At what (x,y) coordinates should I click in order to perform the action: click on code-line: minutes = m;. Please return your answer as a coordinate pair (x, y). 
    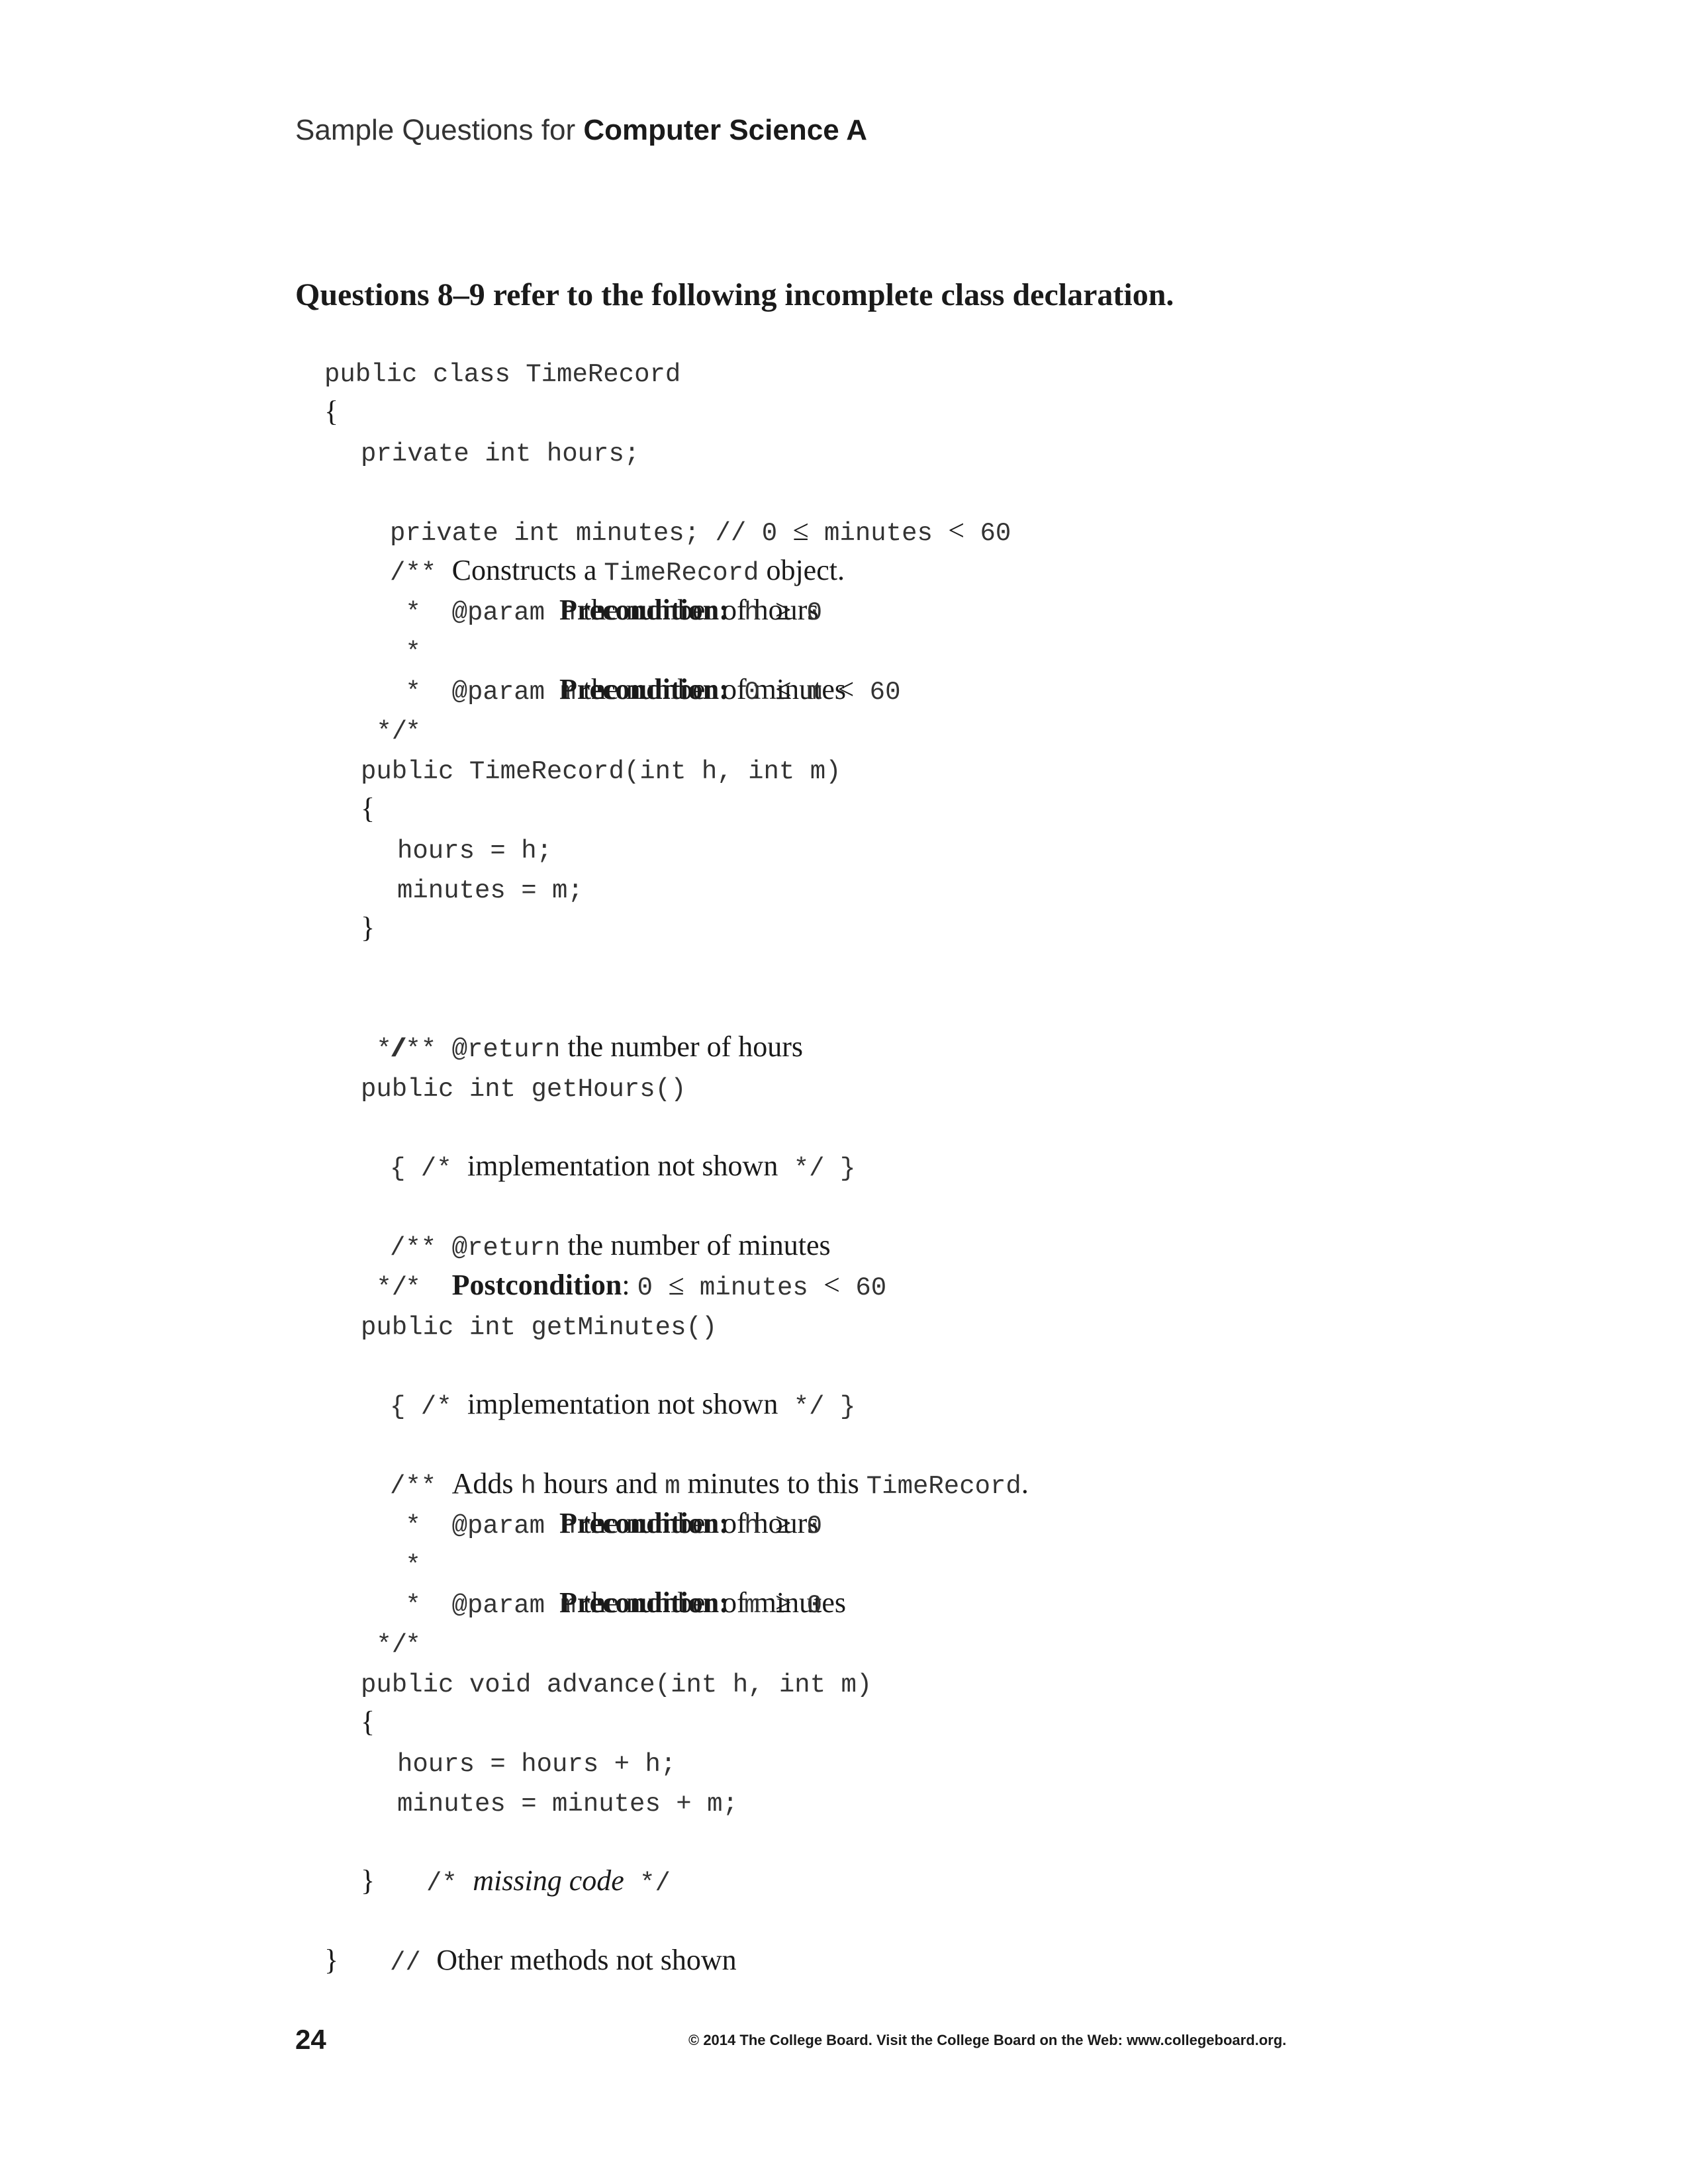
    Looking at the image, I should click on (490, 890).